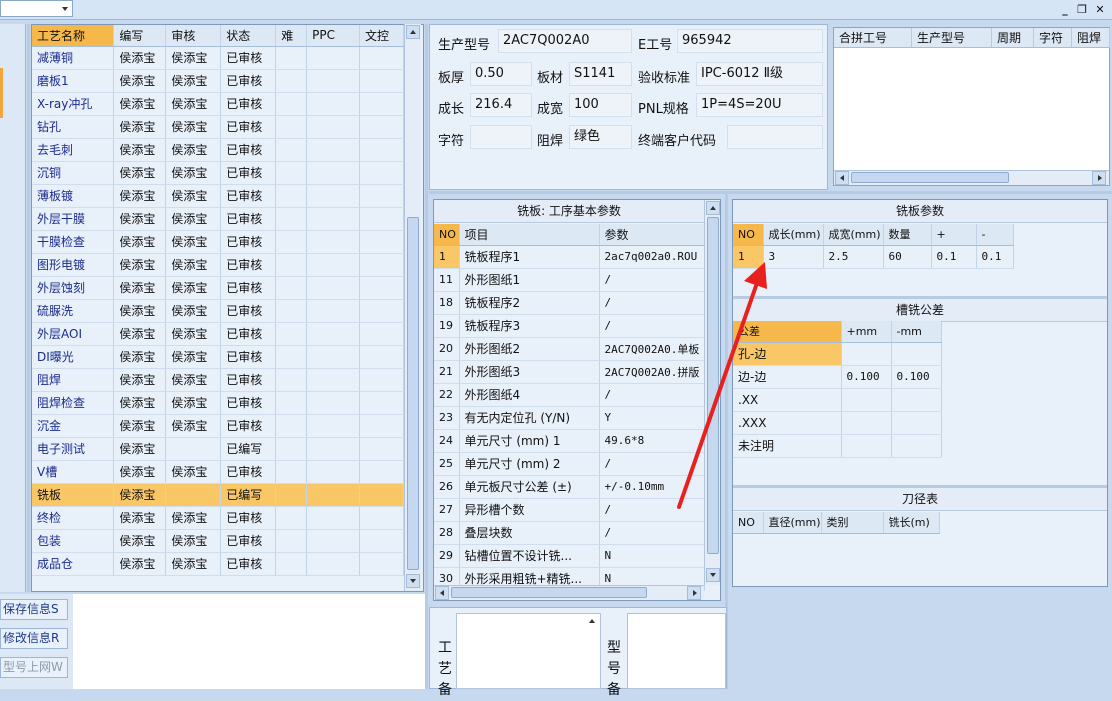 This screenshot has width=1112, height=701. What do you see at coordinates (907, 235) in the screenshot?
I see `column-header: 数量` at bounding box center [907, 235].